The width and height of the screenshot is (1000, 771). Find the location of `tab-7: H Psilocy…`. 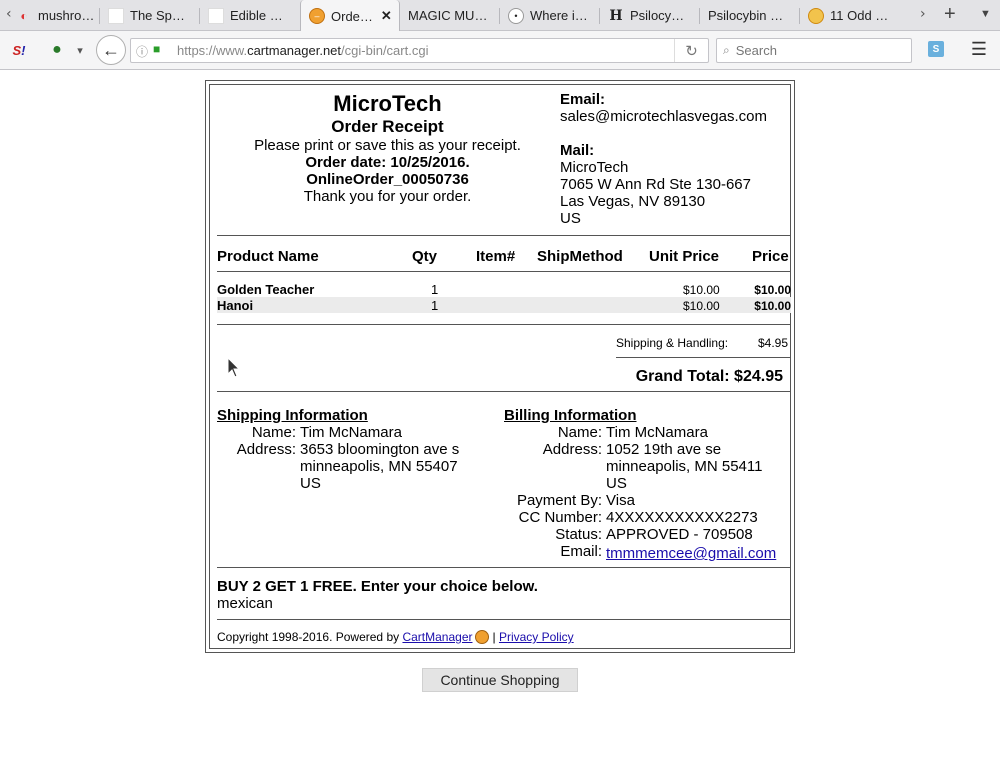

tab-7: H Psilocy… is located at coordinates (650, 15).